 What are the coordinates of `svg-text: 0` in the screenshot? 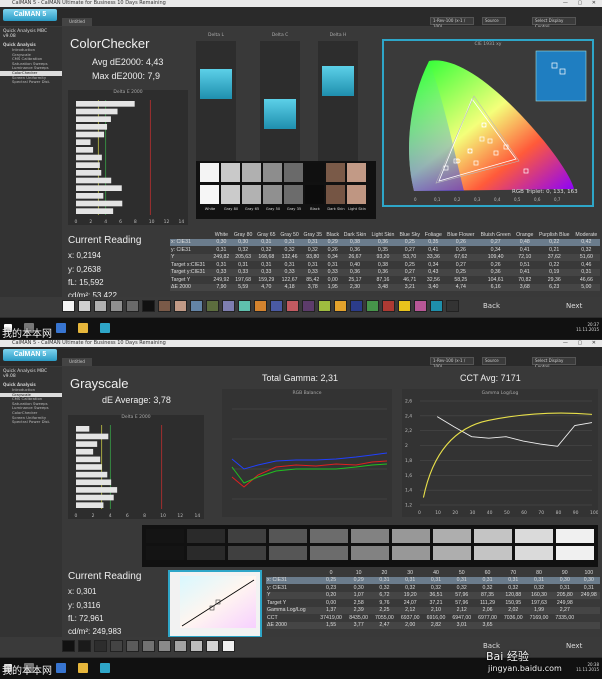 It's located at (415, 199).